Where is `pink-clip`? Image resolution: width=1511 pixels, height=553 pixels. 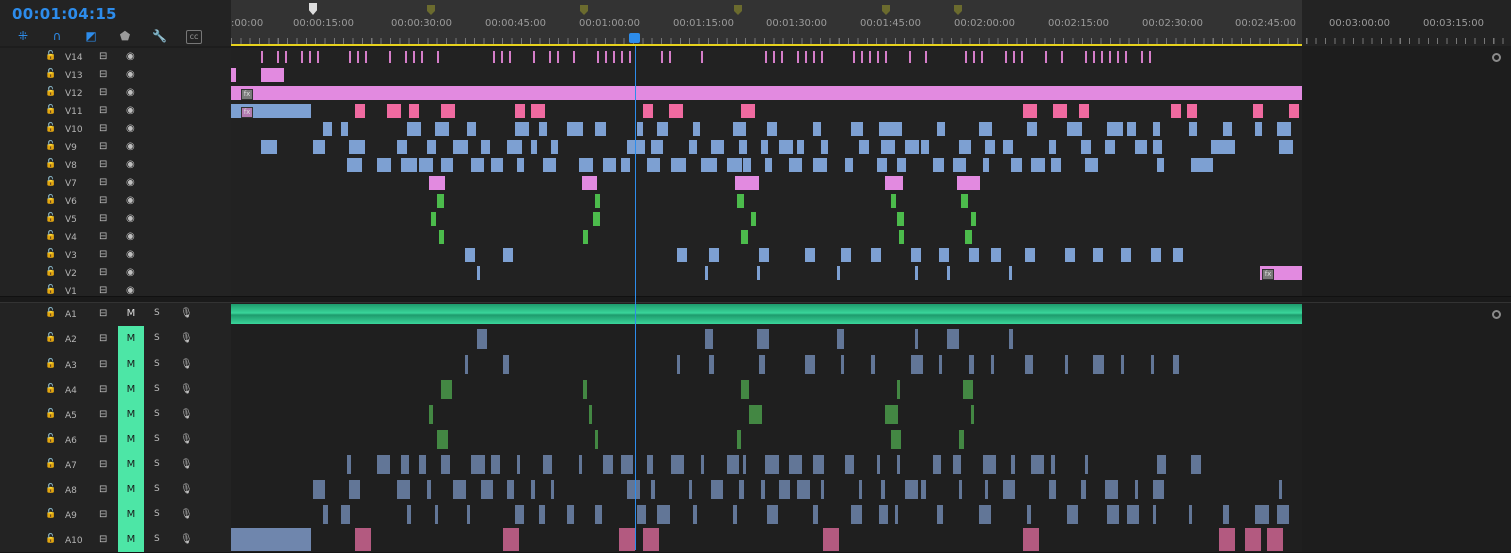
pink-clip is located at coordinates (1084, 111).